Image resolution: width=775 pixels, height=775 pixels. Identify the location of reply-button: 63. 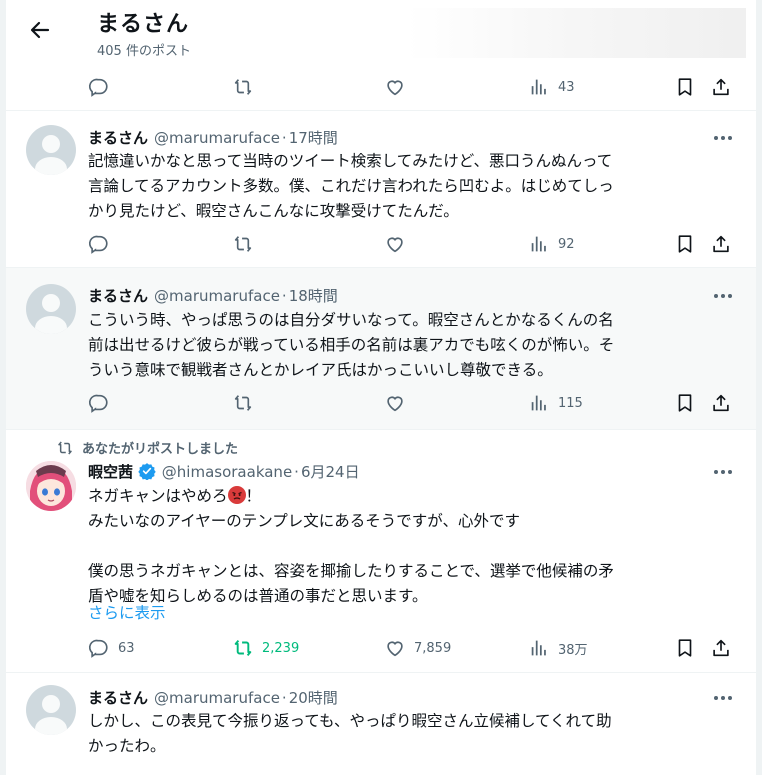
(111, 648).